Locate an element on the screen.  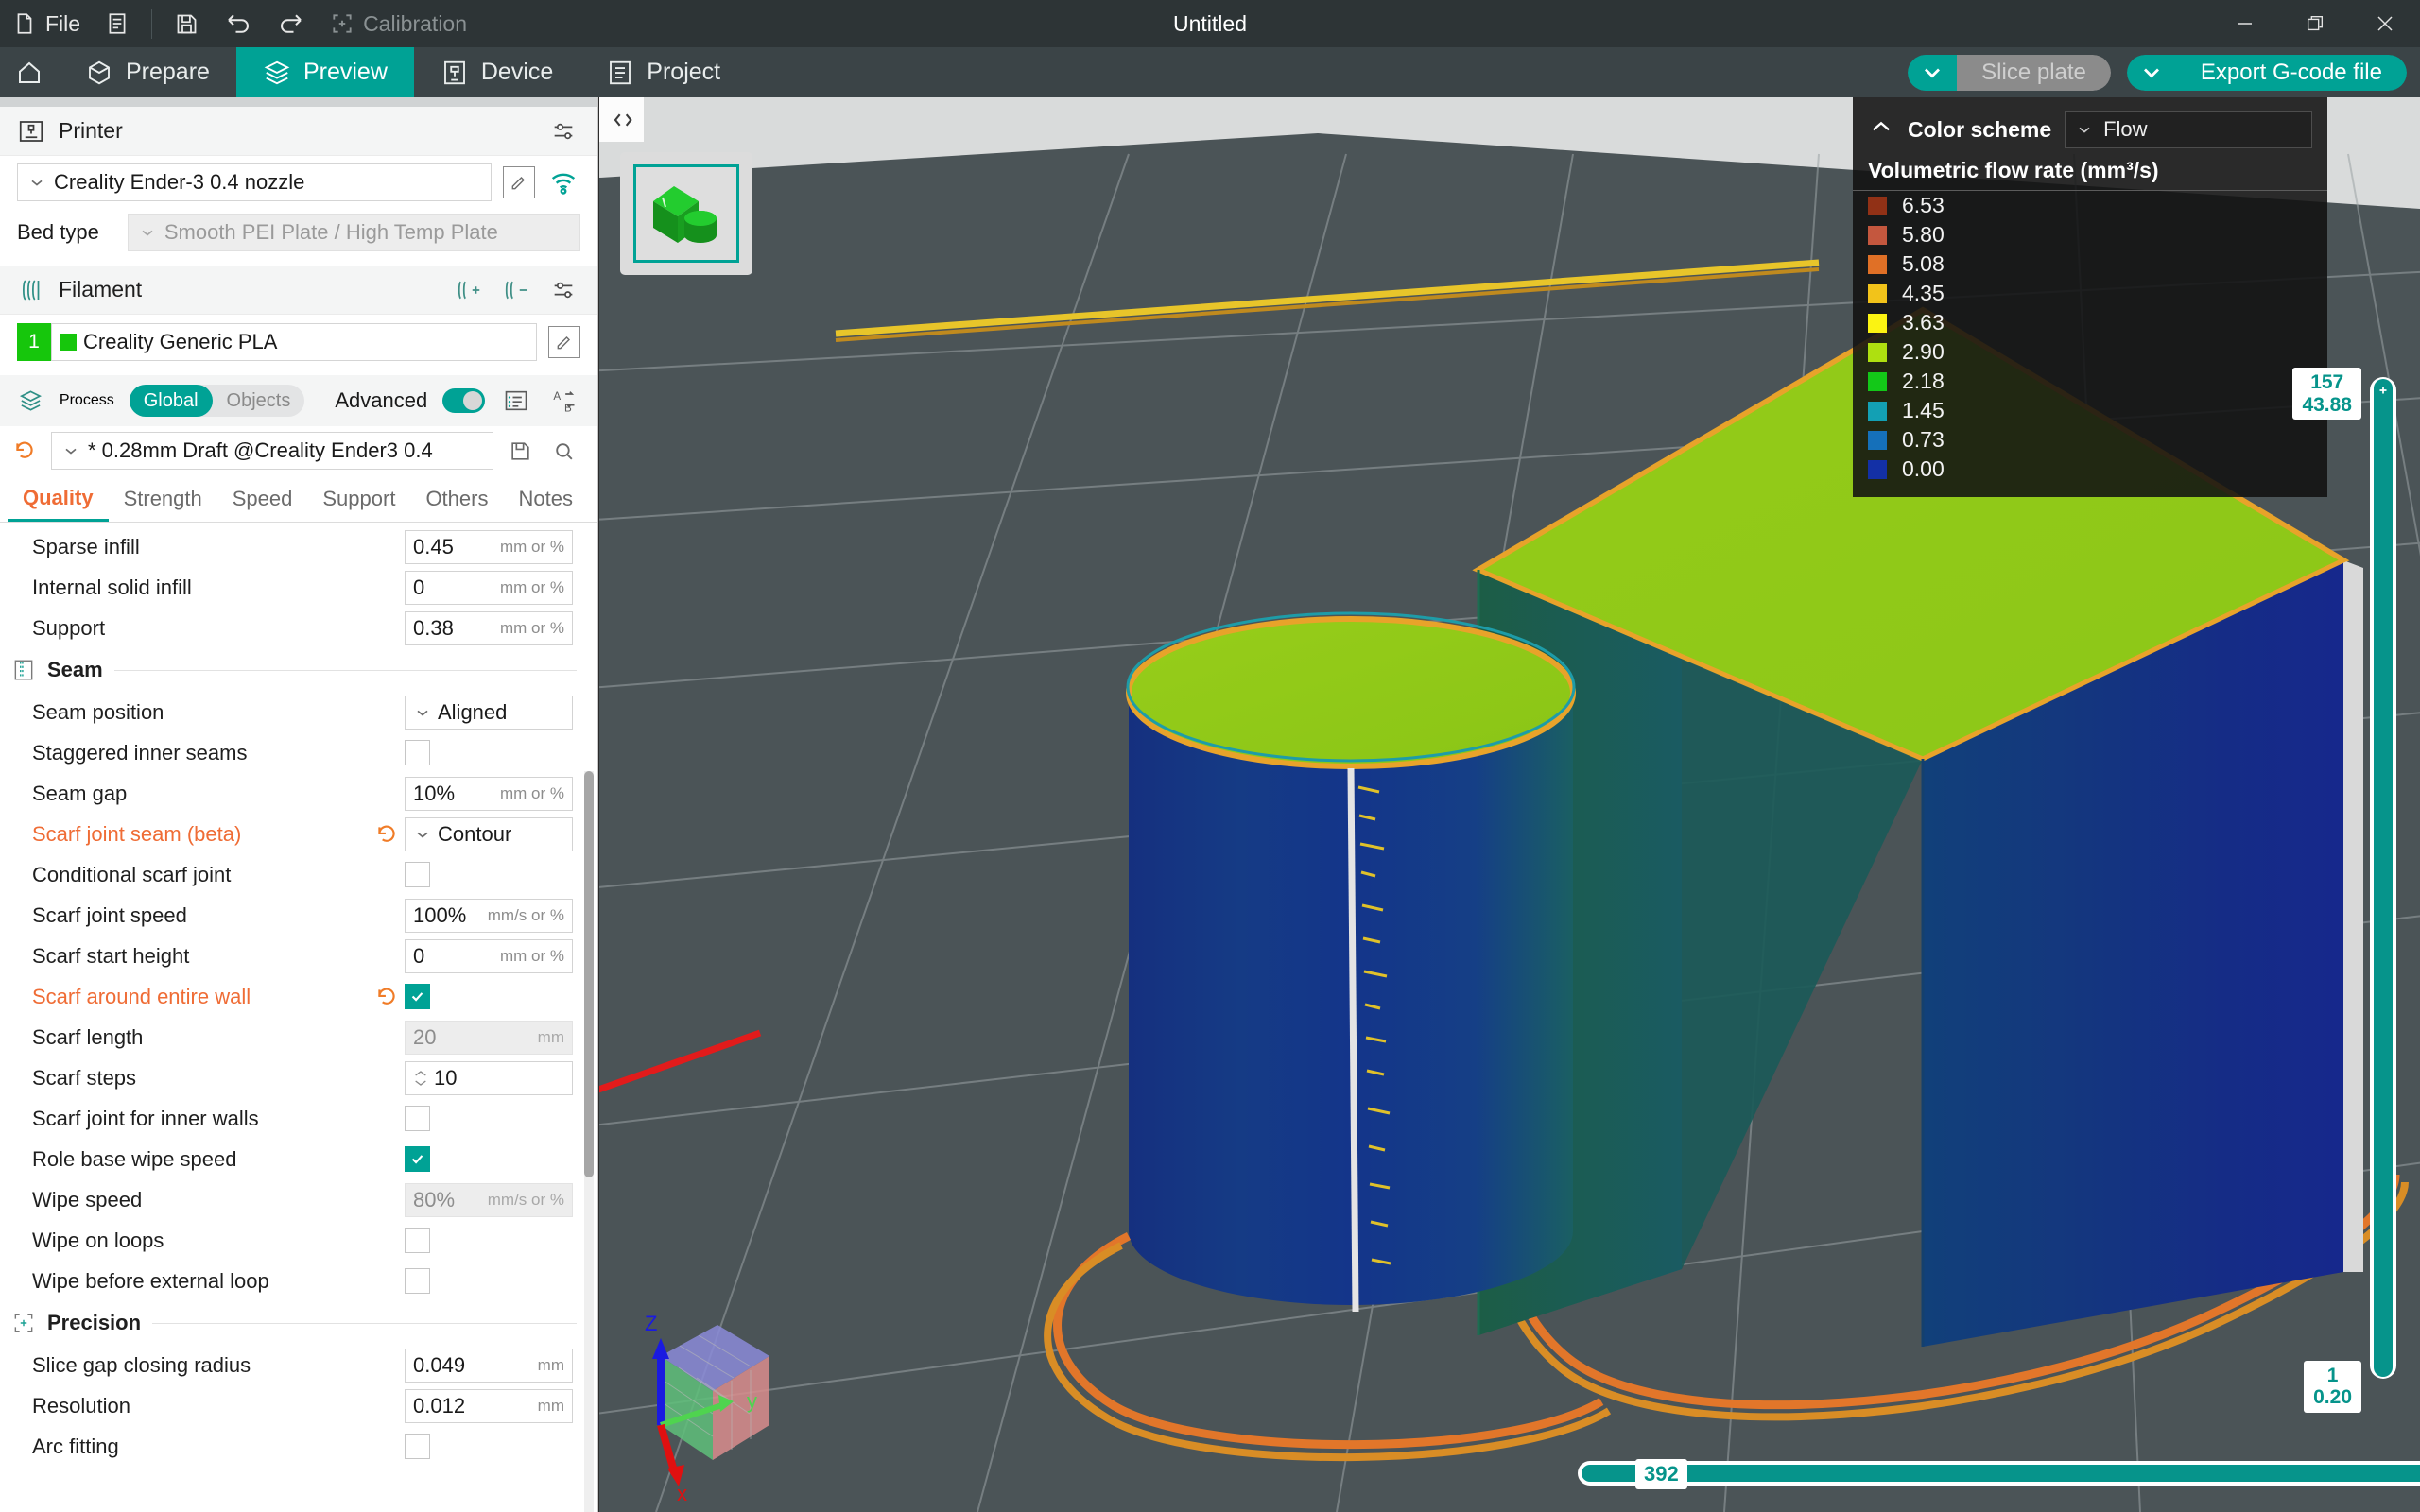
parameter-list-button is located at coordinates (516, 401).